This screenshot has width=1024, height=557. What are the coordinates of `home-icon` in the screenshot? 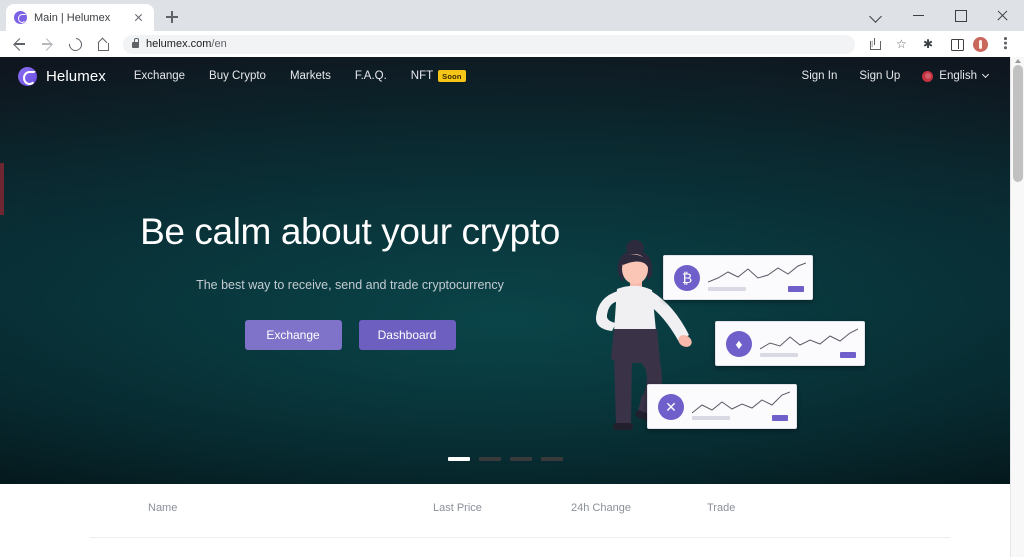 It's located at (103, 44).